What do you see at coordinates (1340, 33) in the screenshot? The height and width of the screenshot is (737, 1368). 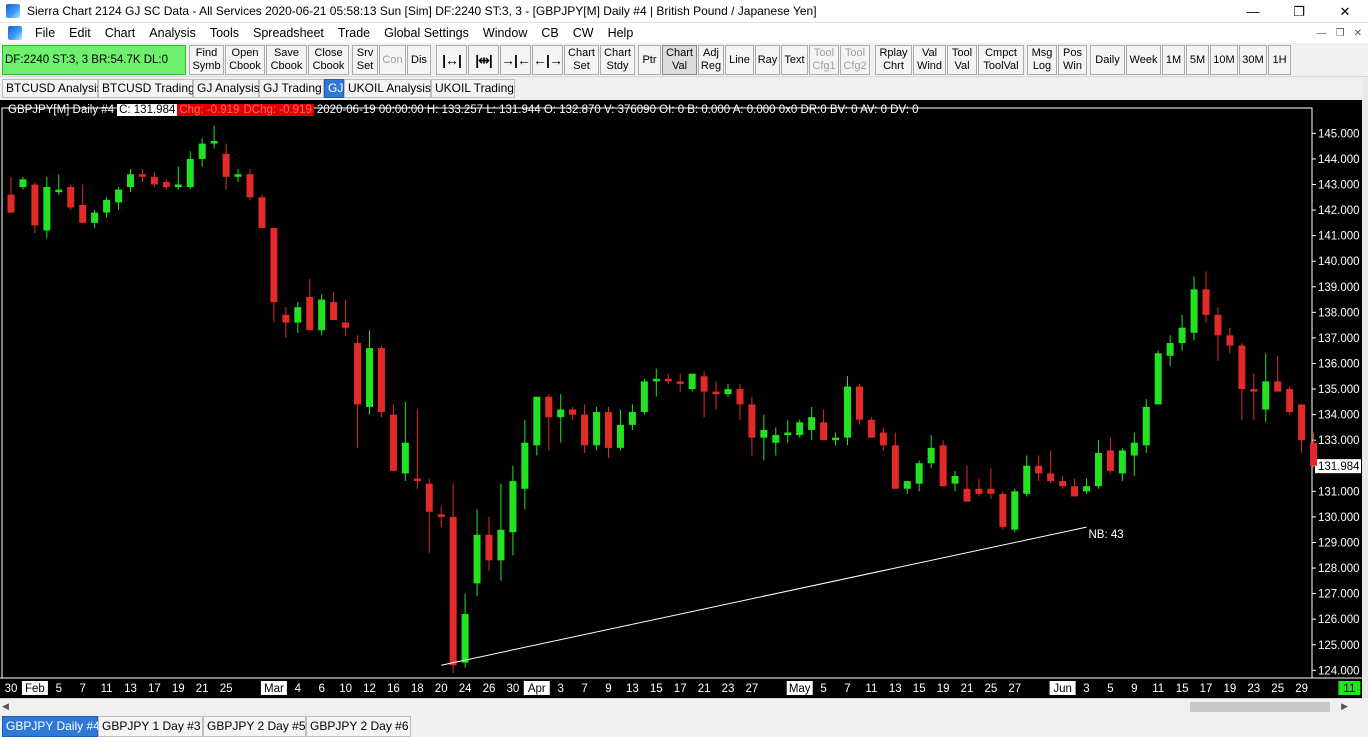 I see `child-restore-button: ❐` at bounding box center [1340, 33].